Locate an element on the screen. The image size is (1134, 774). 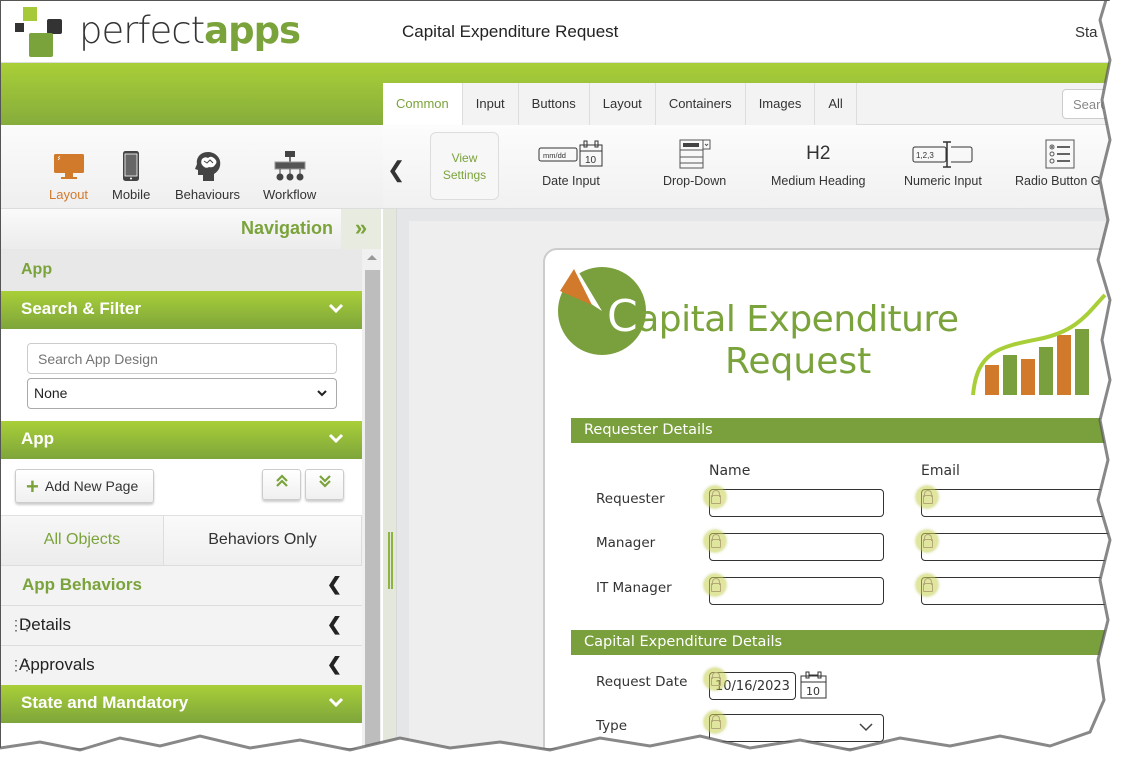
navigation-header: Navigation » is located at coordinates (191, 229).